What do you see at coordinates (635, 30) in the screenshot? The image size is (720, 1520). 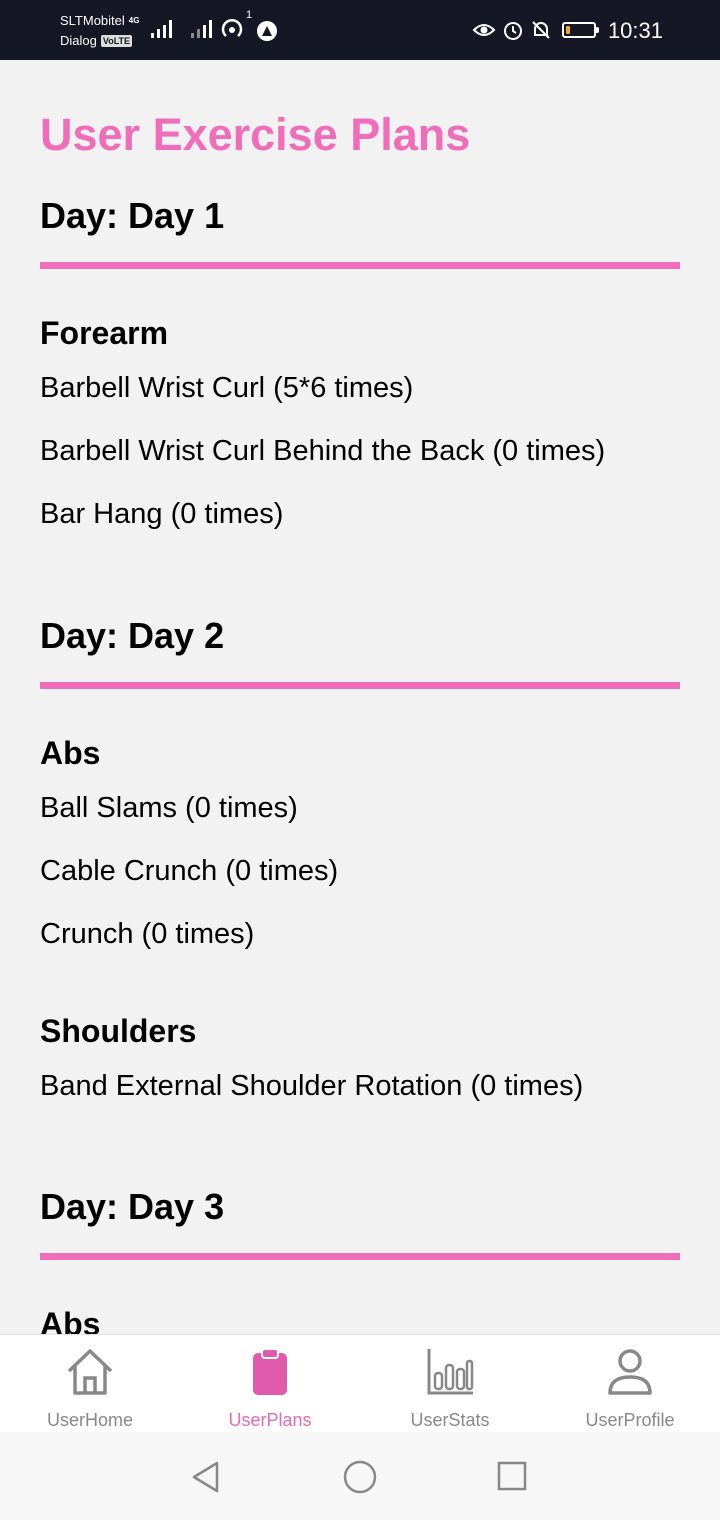 I see `status-time: 10:31` at bounding box center [635, 30].